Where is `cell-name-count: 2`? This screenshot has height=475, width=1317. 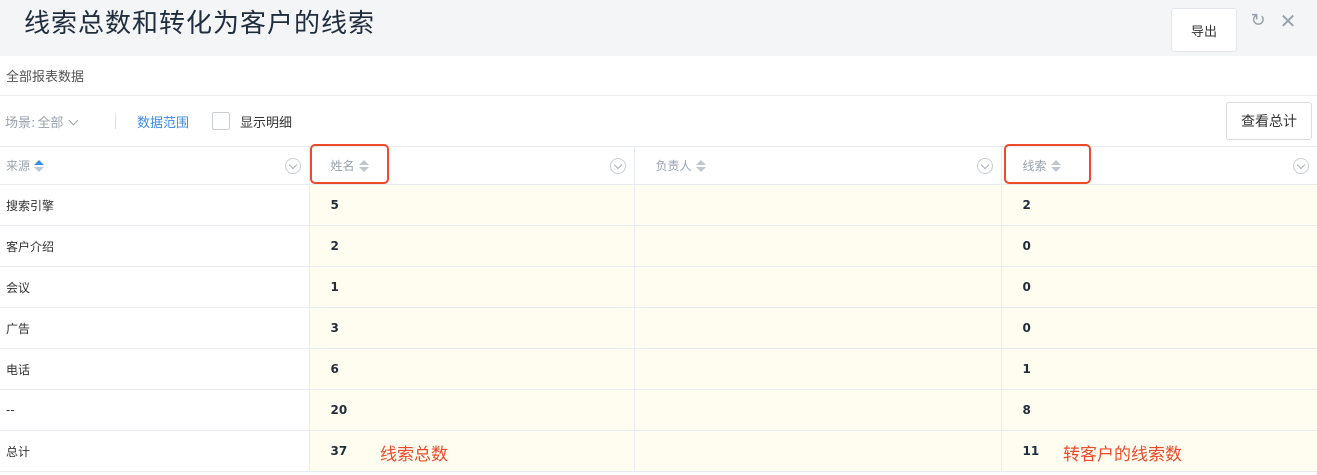
cell-name-count: 2 is located at coordinates (472, 246).